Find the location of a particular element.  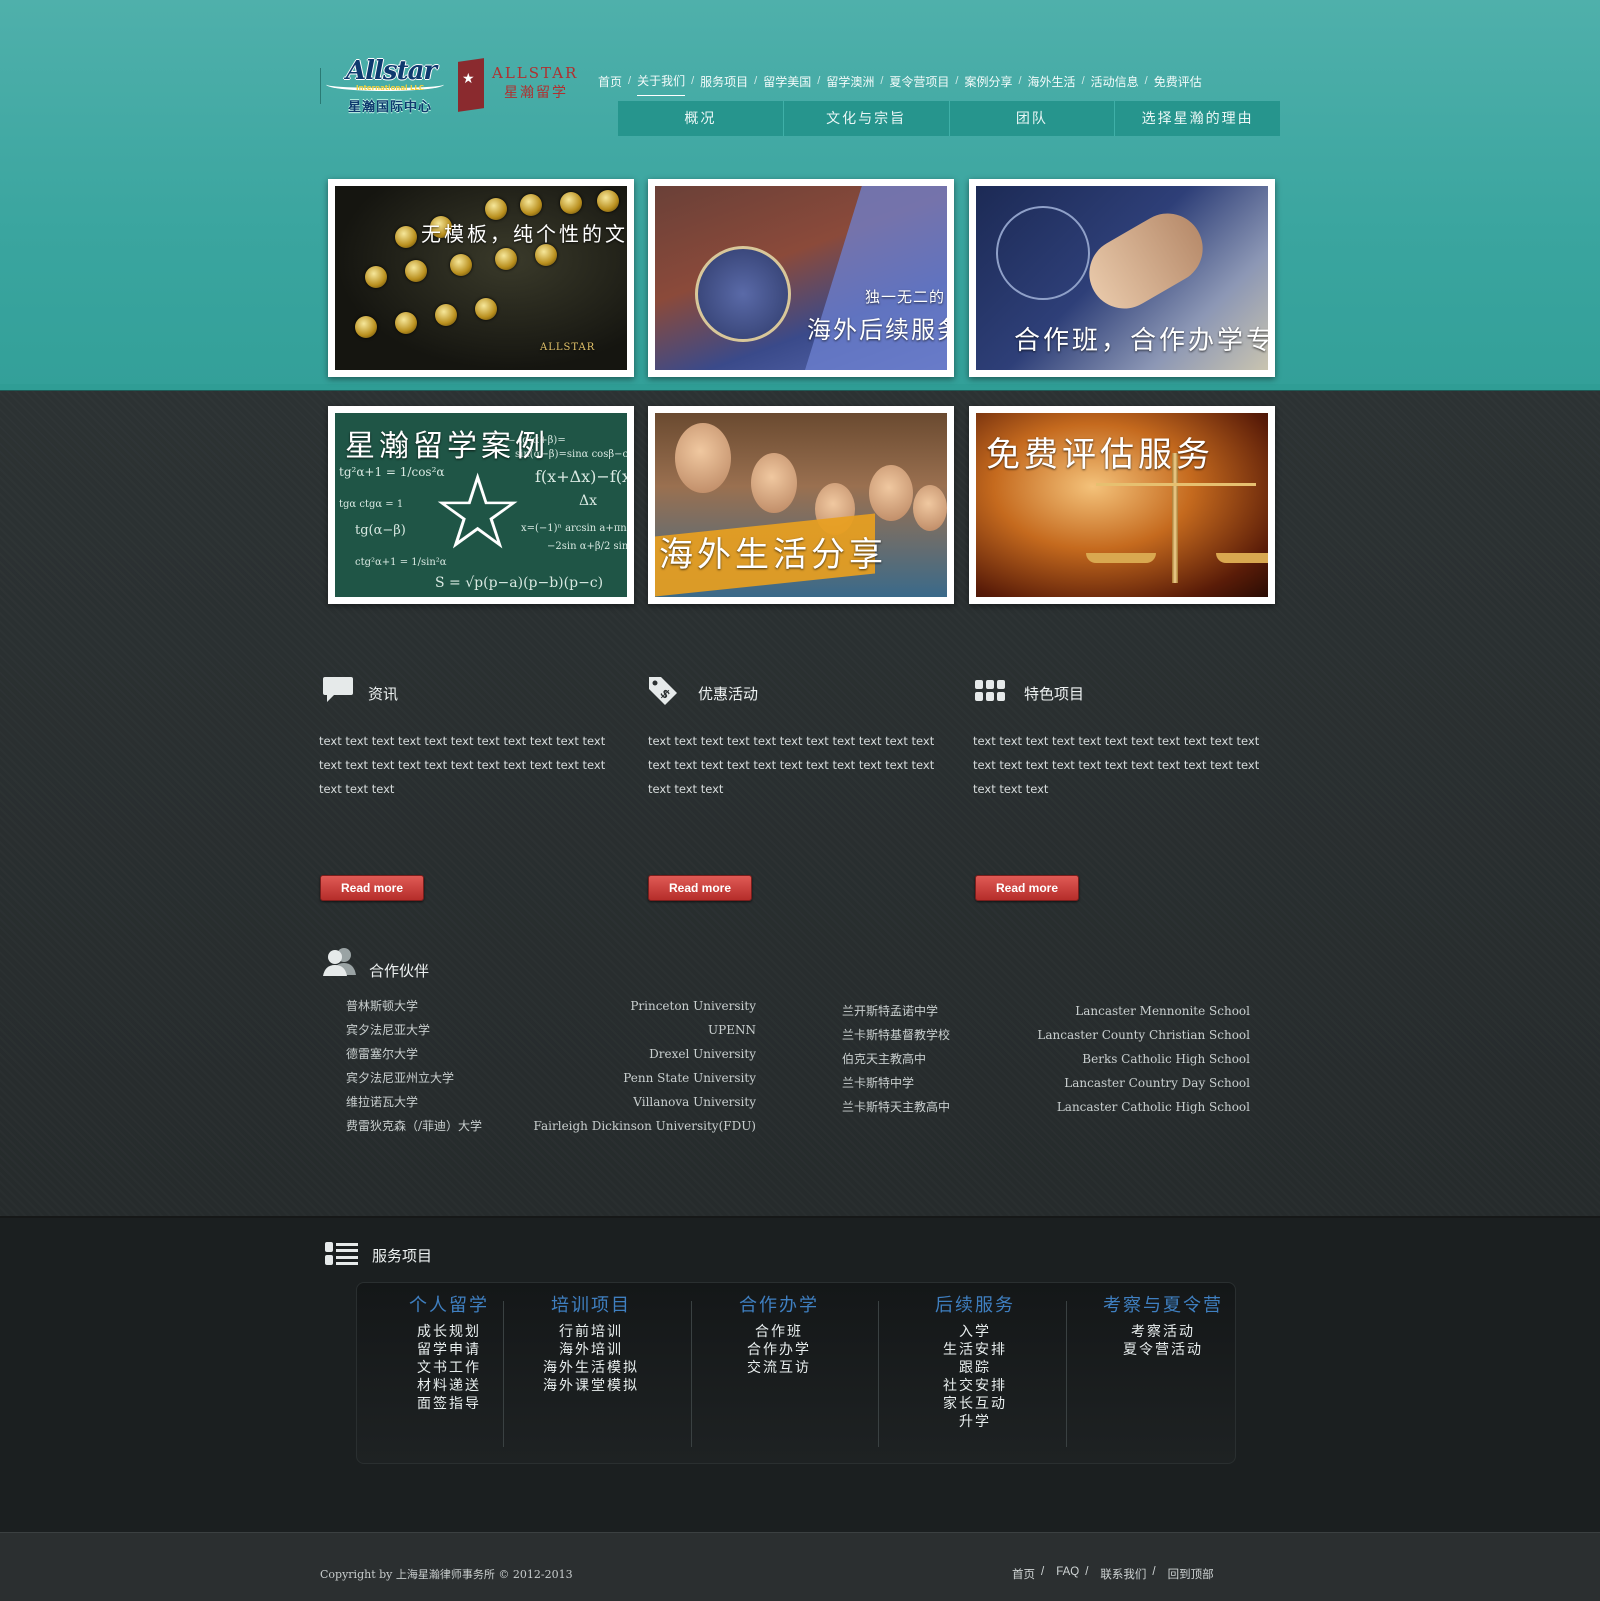

feature-card-followup: 独一无二的 海外后续服务 is located at coordinates (801, 278).